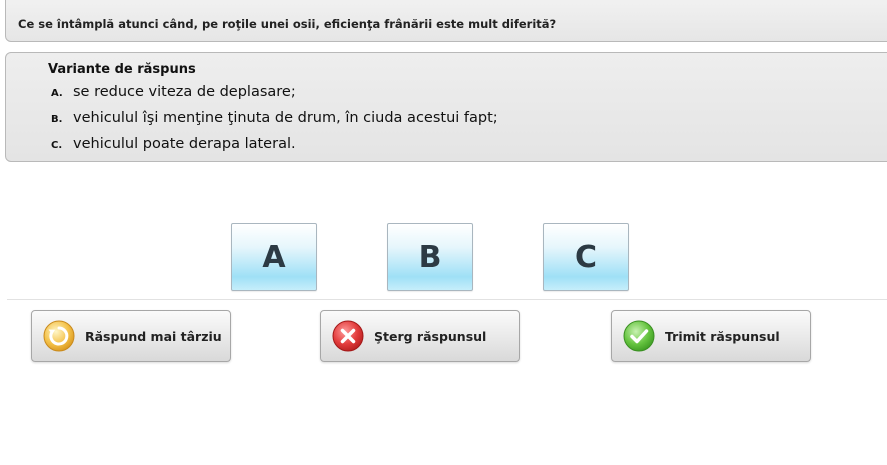 Image resolution: width=887 pixels, height=465 pixels. What do you see at coordinates (348, 336) in the screenshot?
I see `close-icon` at bounding box center [348, 336].